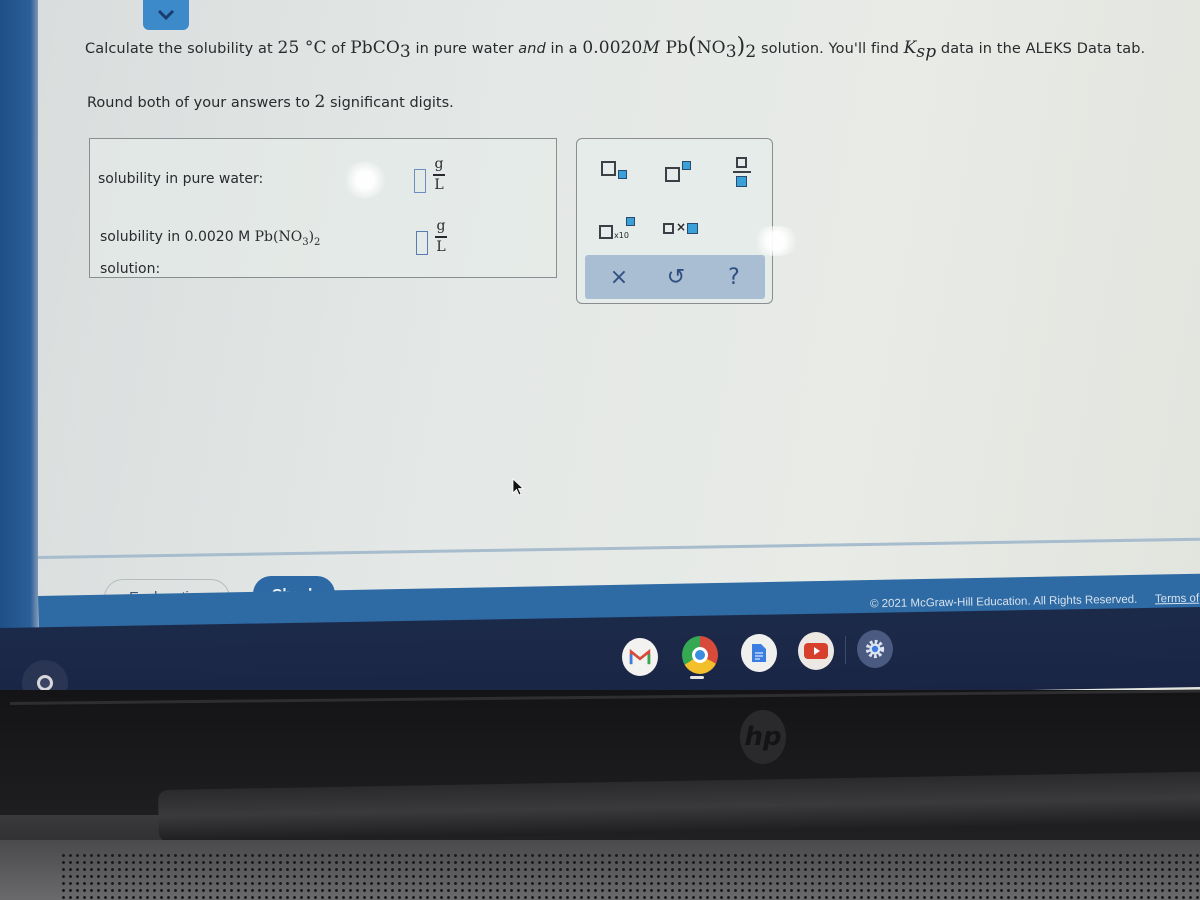 This screenshot has height=900, width=1200. I want to click on docs-app, so click(759, 653).